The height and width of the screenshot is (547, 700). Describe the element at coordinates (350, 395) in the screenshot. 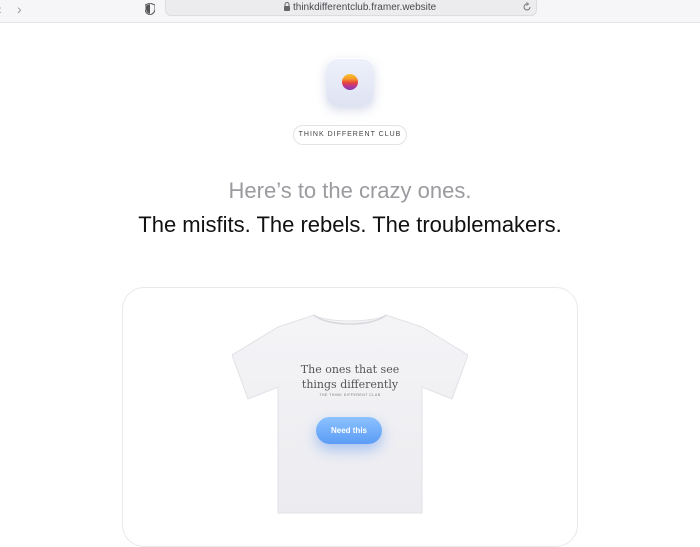

I see `shirt-print-caption: THE THINK DIFFERENT CLUB` at that location.